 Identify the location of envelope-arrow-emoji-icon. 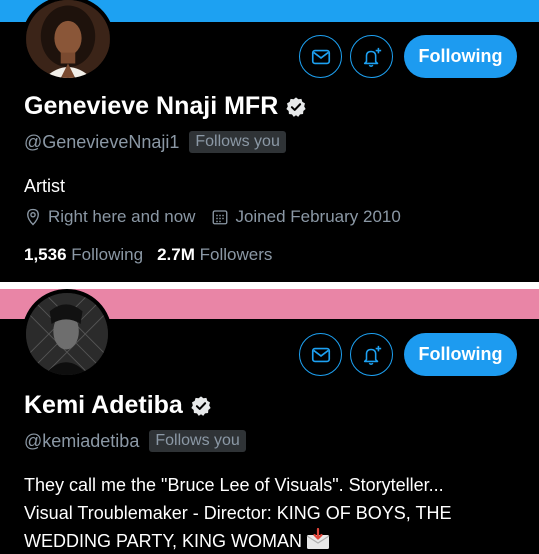
(318, 538).